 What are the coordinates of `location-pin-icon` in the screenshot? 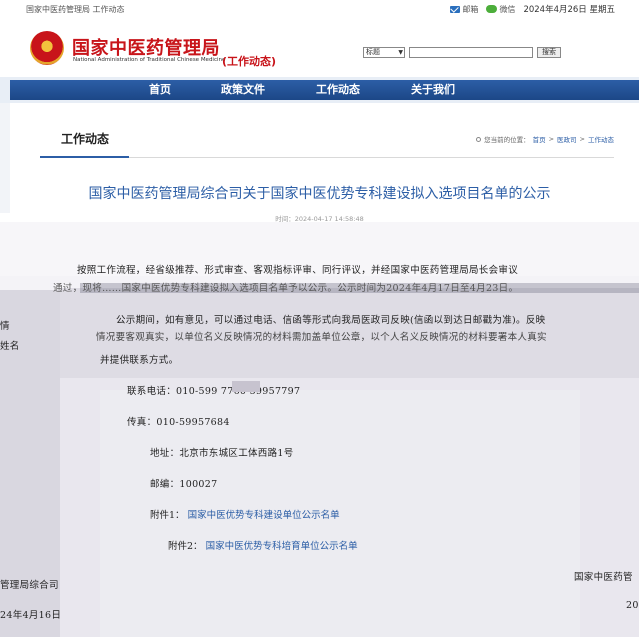 It's located at (479, 139).